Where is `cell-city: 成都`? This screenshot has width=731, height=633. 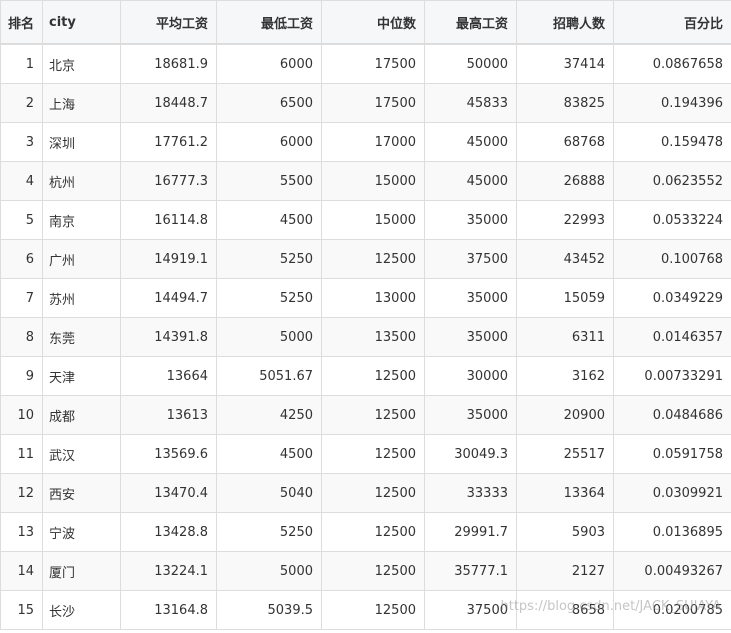
cell-city: 成都 is located at coordinates (81, 415).